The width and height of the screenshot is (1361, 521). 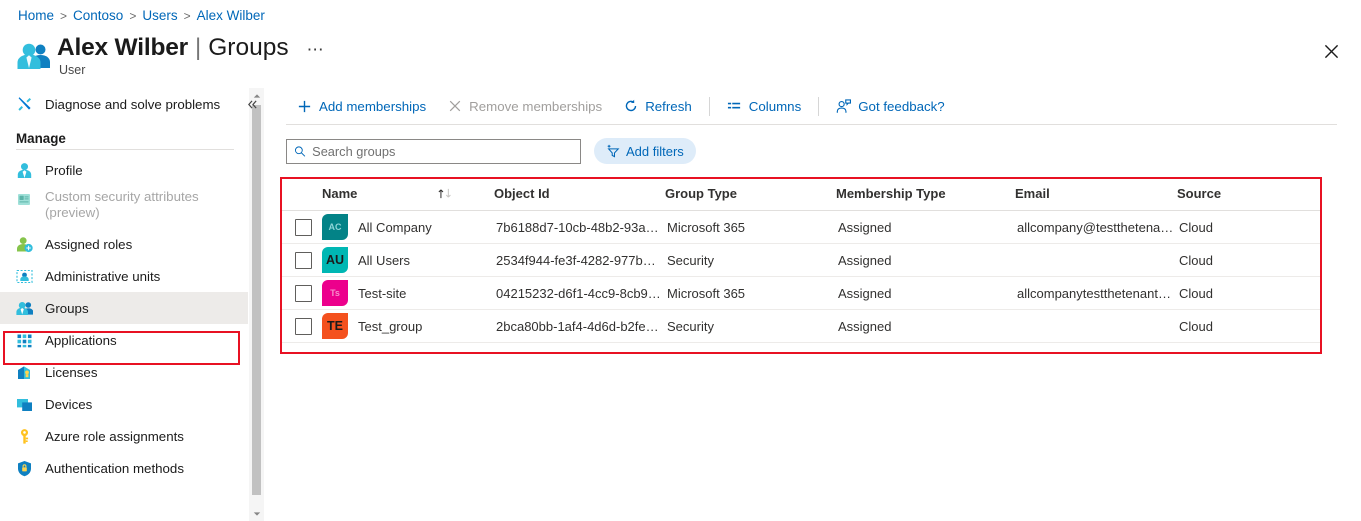 I want to click on column-header-label: Object Id, so click(x=522, y=193).